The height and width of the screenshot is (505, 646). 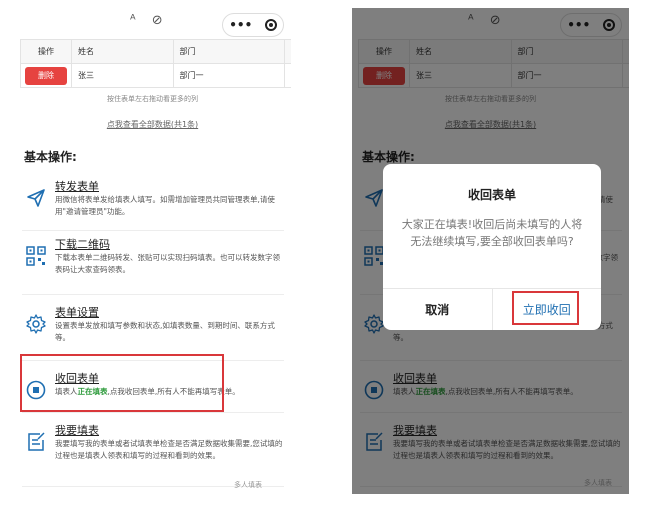 I want to click on section-title: 基本操作:, so click(x=50, y=157).